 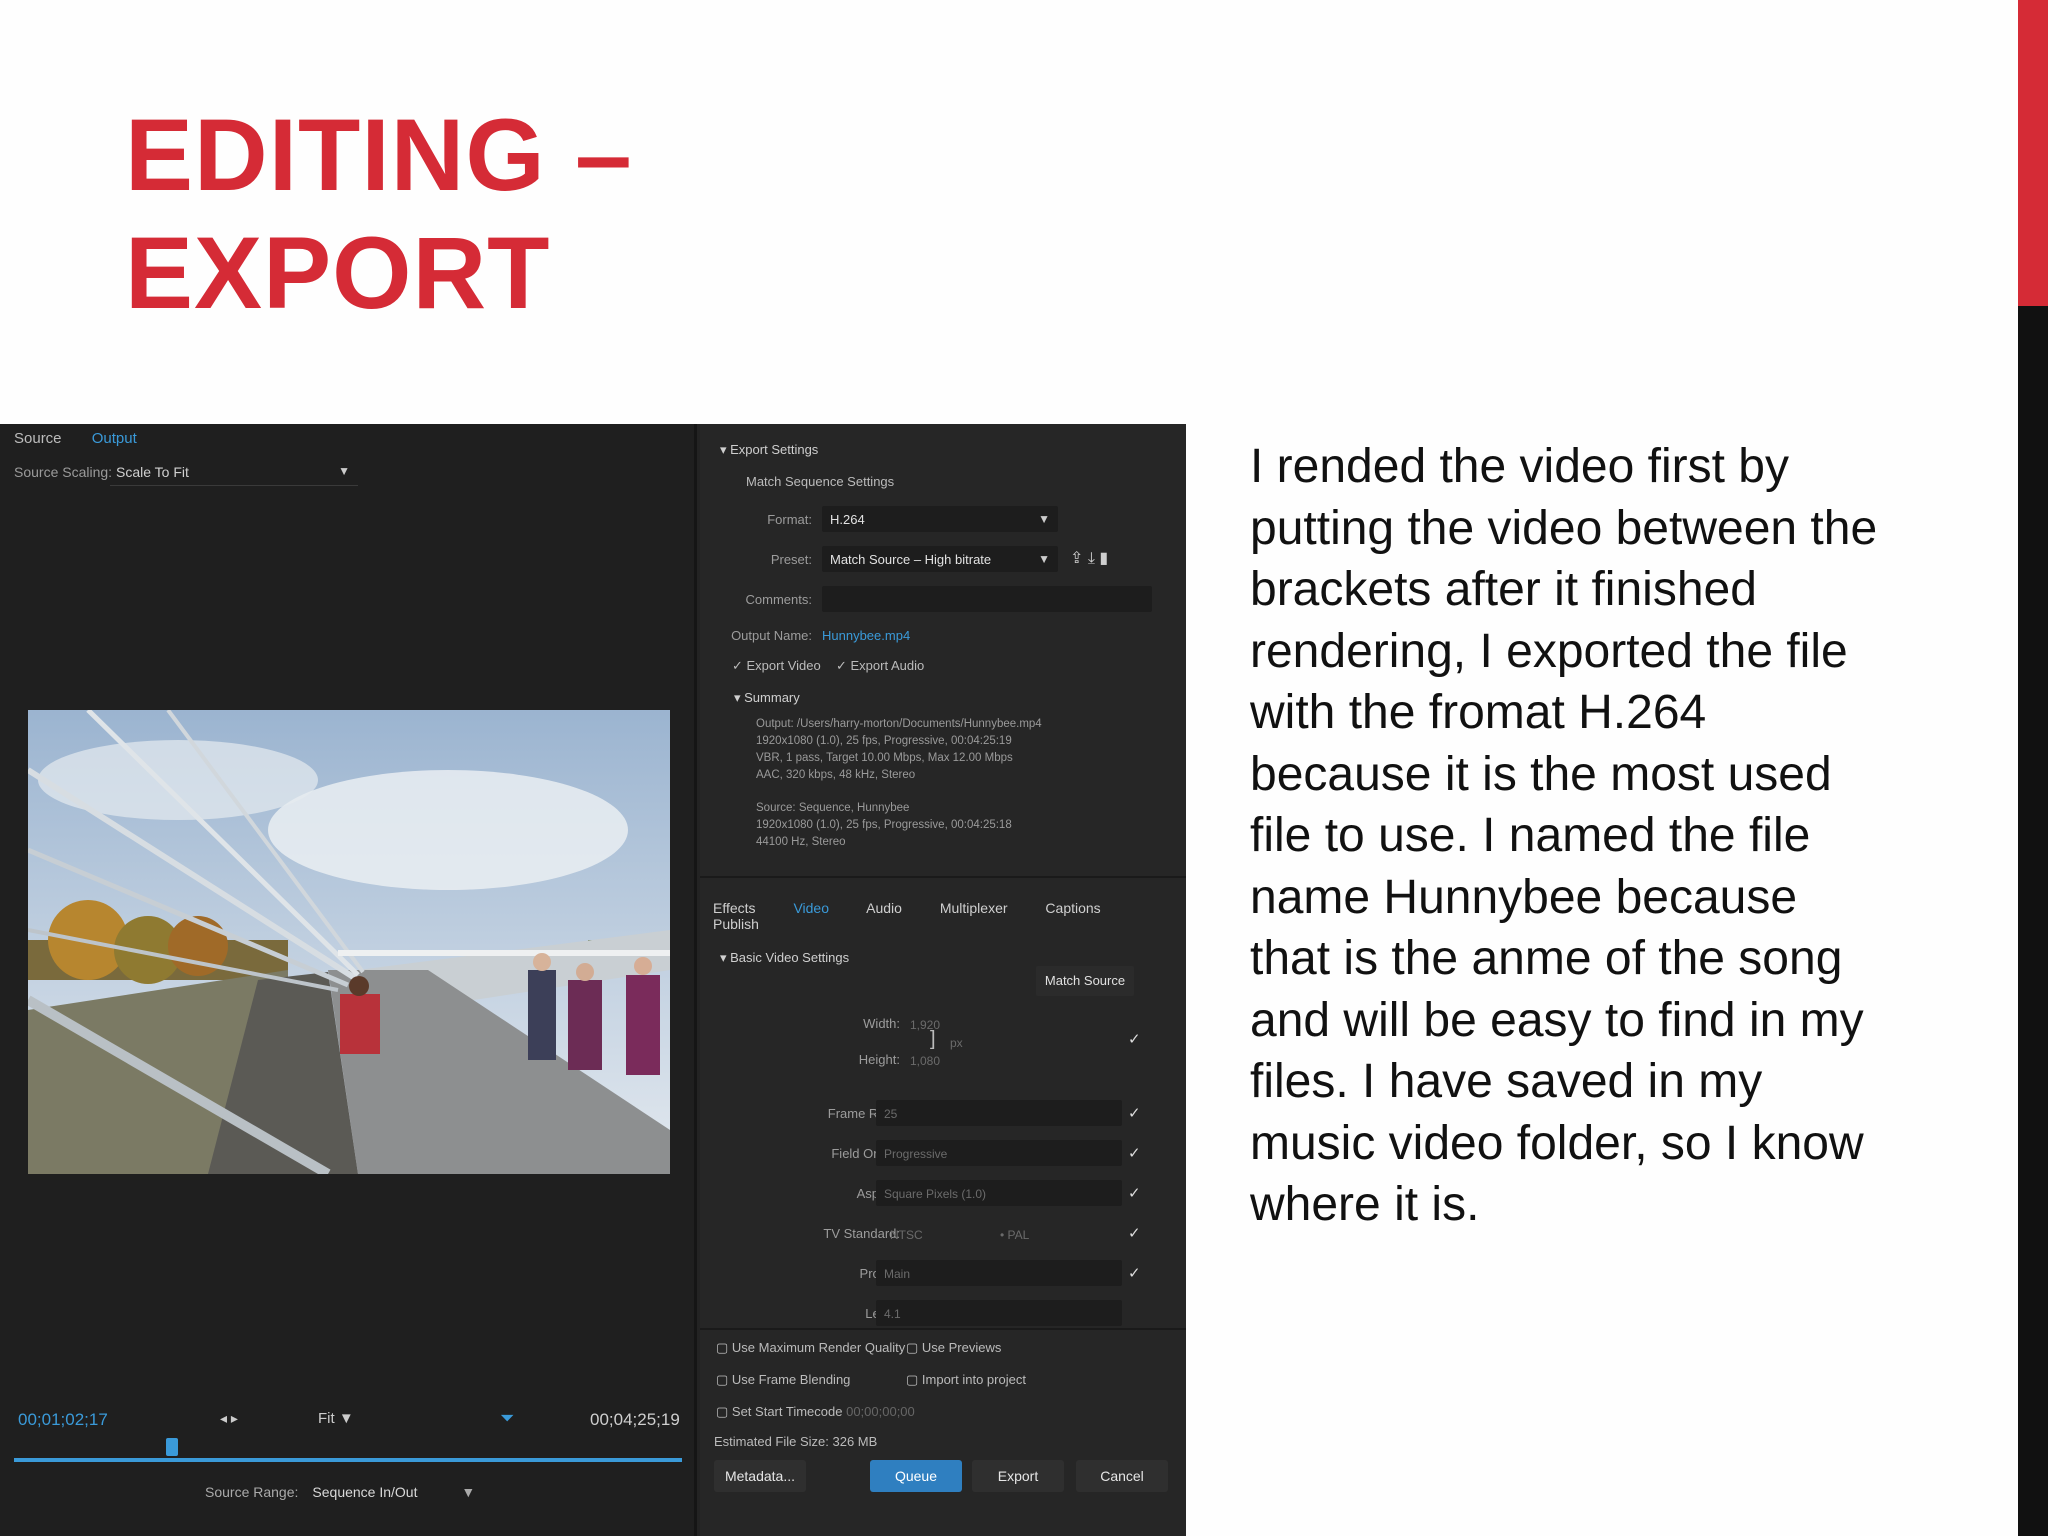 What do you see at coordinates (1072, 908) in the screenshot?
I see `tab-captions: Captions` at bounding box center [1072, 908].